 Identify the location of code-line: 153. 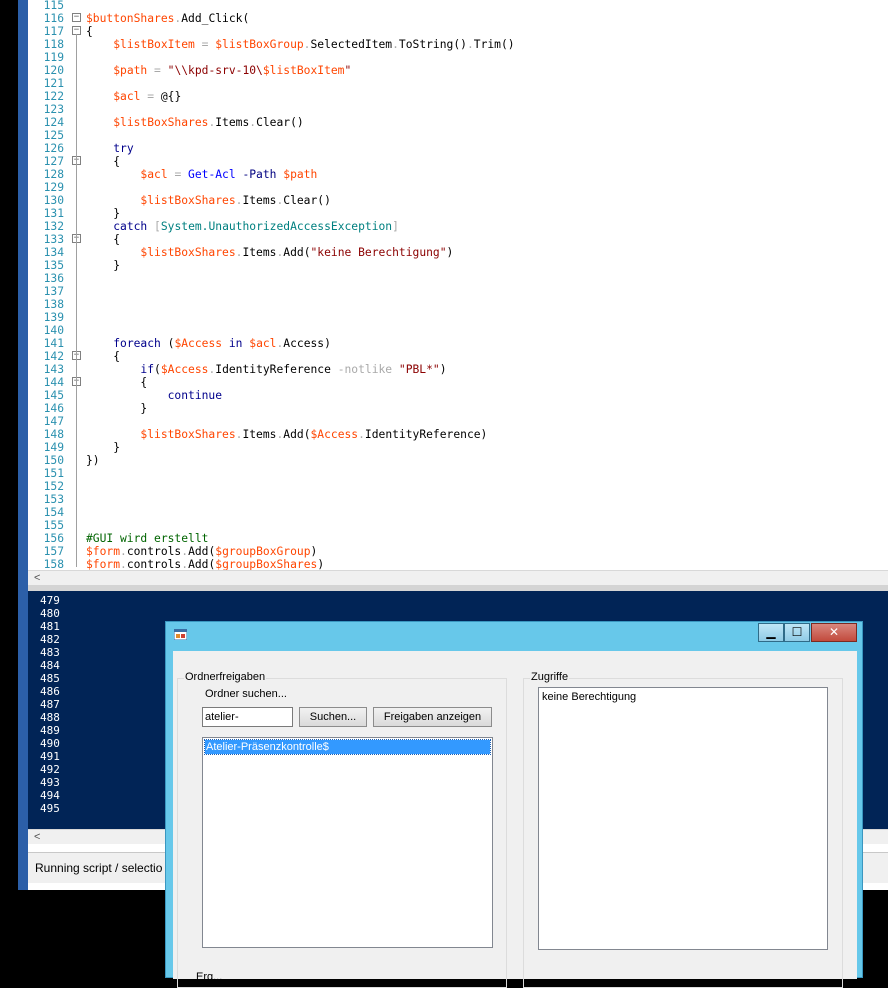
(458, 499).